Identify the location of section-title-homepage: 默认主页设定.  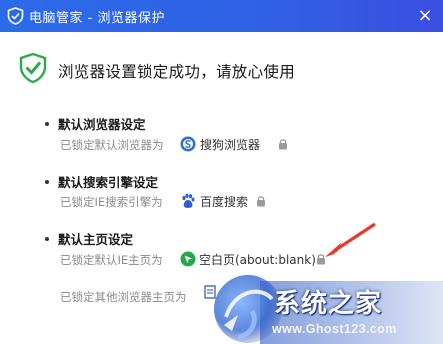
(96, 239).